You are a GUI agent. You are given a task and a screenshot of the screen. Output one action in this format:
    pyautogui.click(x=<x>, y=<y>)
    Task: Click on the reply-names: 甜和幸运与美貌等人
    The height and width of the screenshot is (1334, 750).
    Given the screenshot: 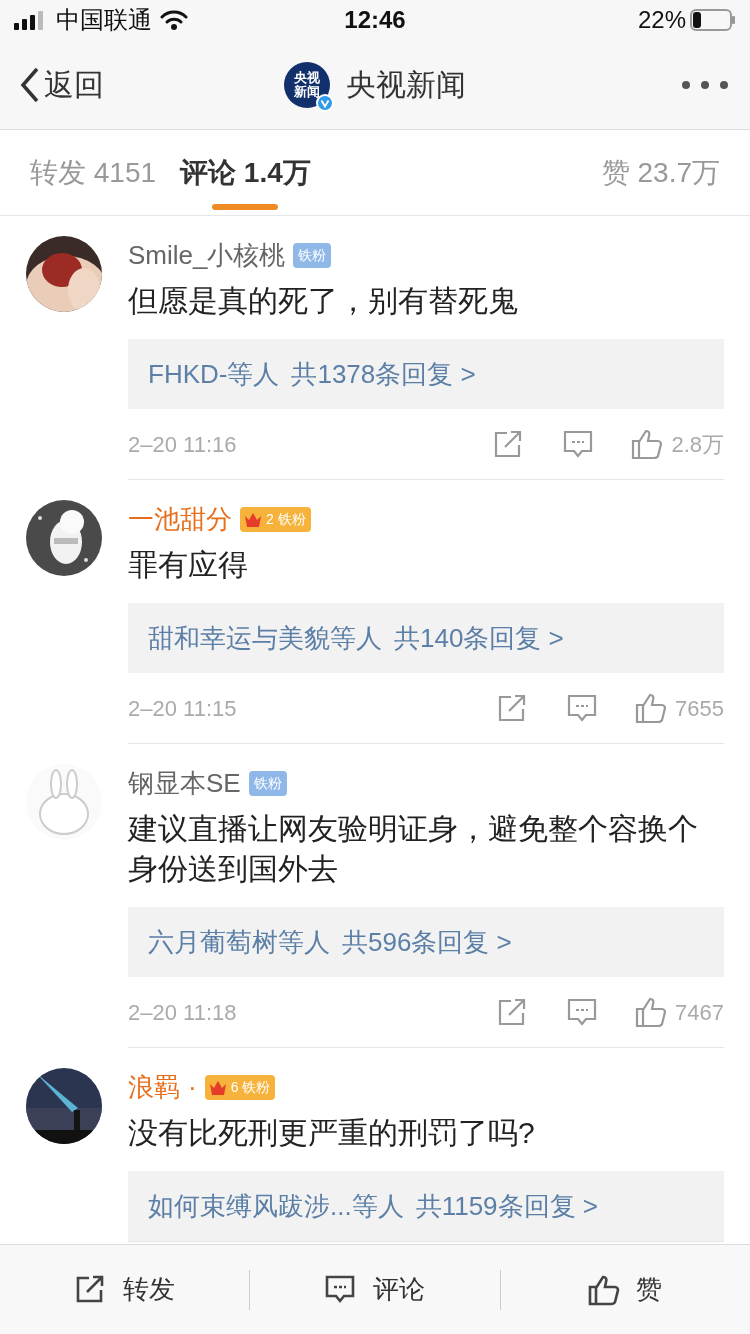 What is the action you would take?
    pyautogui.click(x=265, y=638)
    